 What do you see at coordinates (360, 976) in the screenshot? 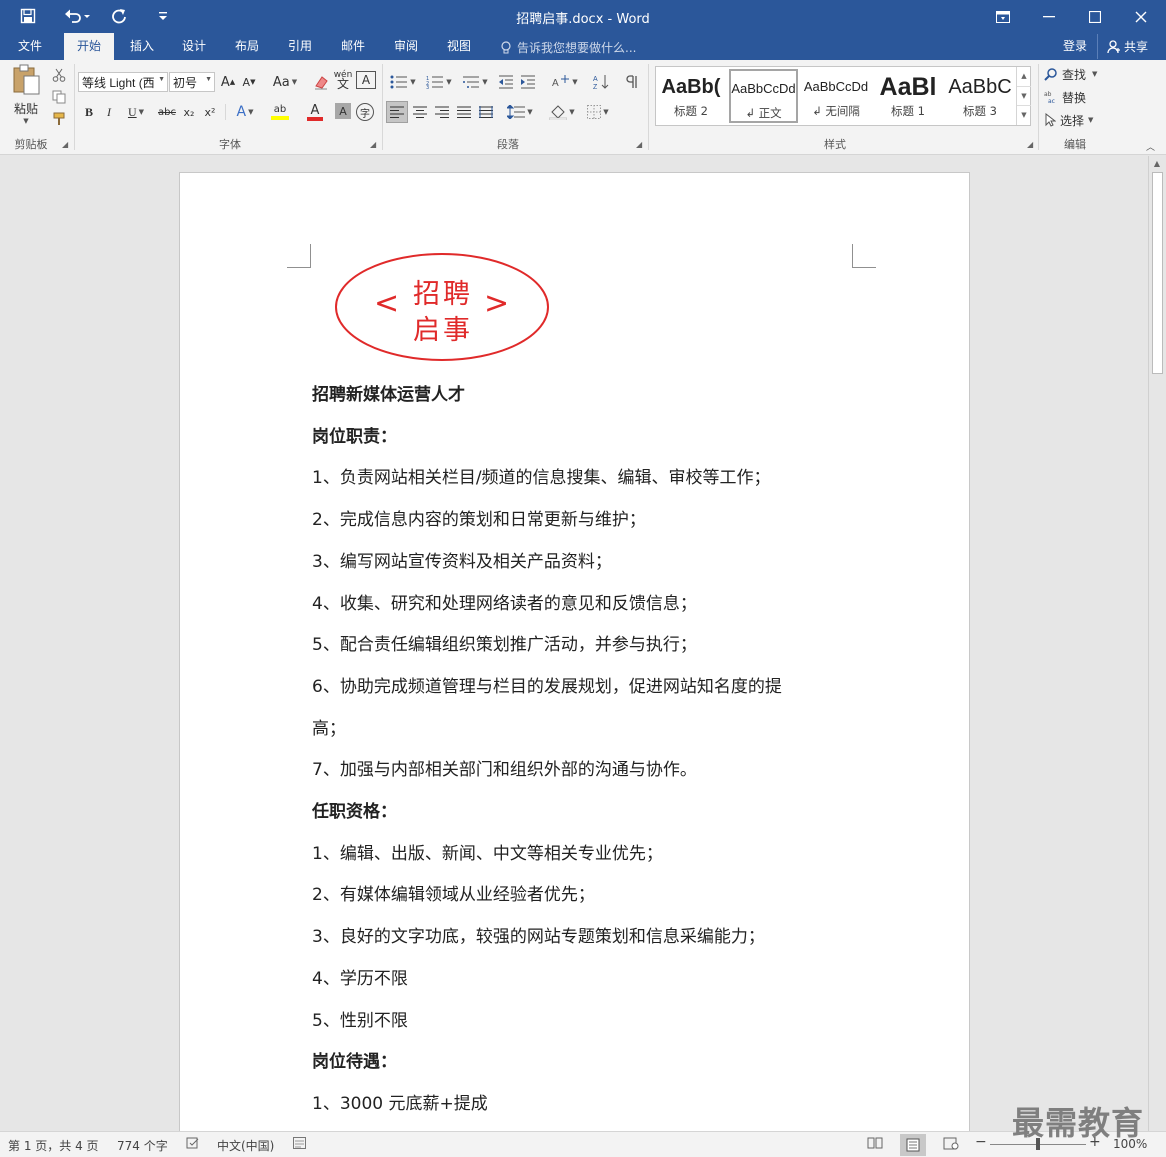
I see `paragraph: 4、学历不限` at bounding box center [360, 976].